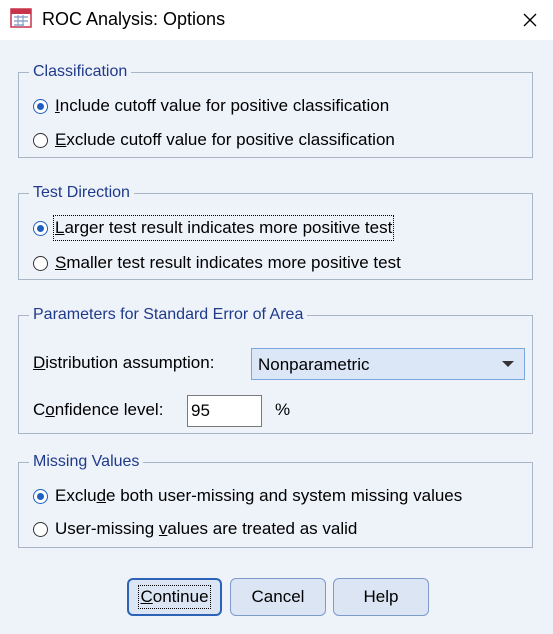  I want to click on help-button: Help, so click(381, 597).